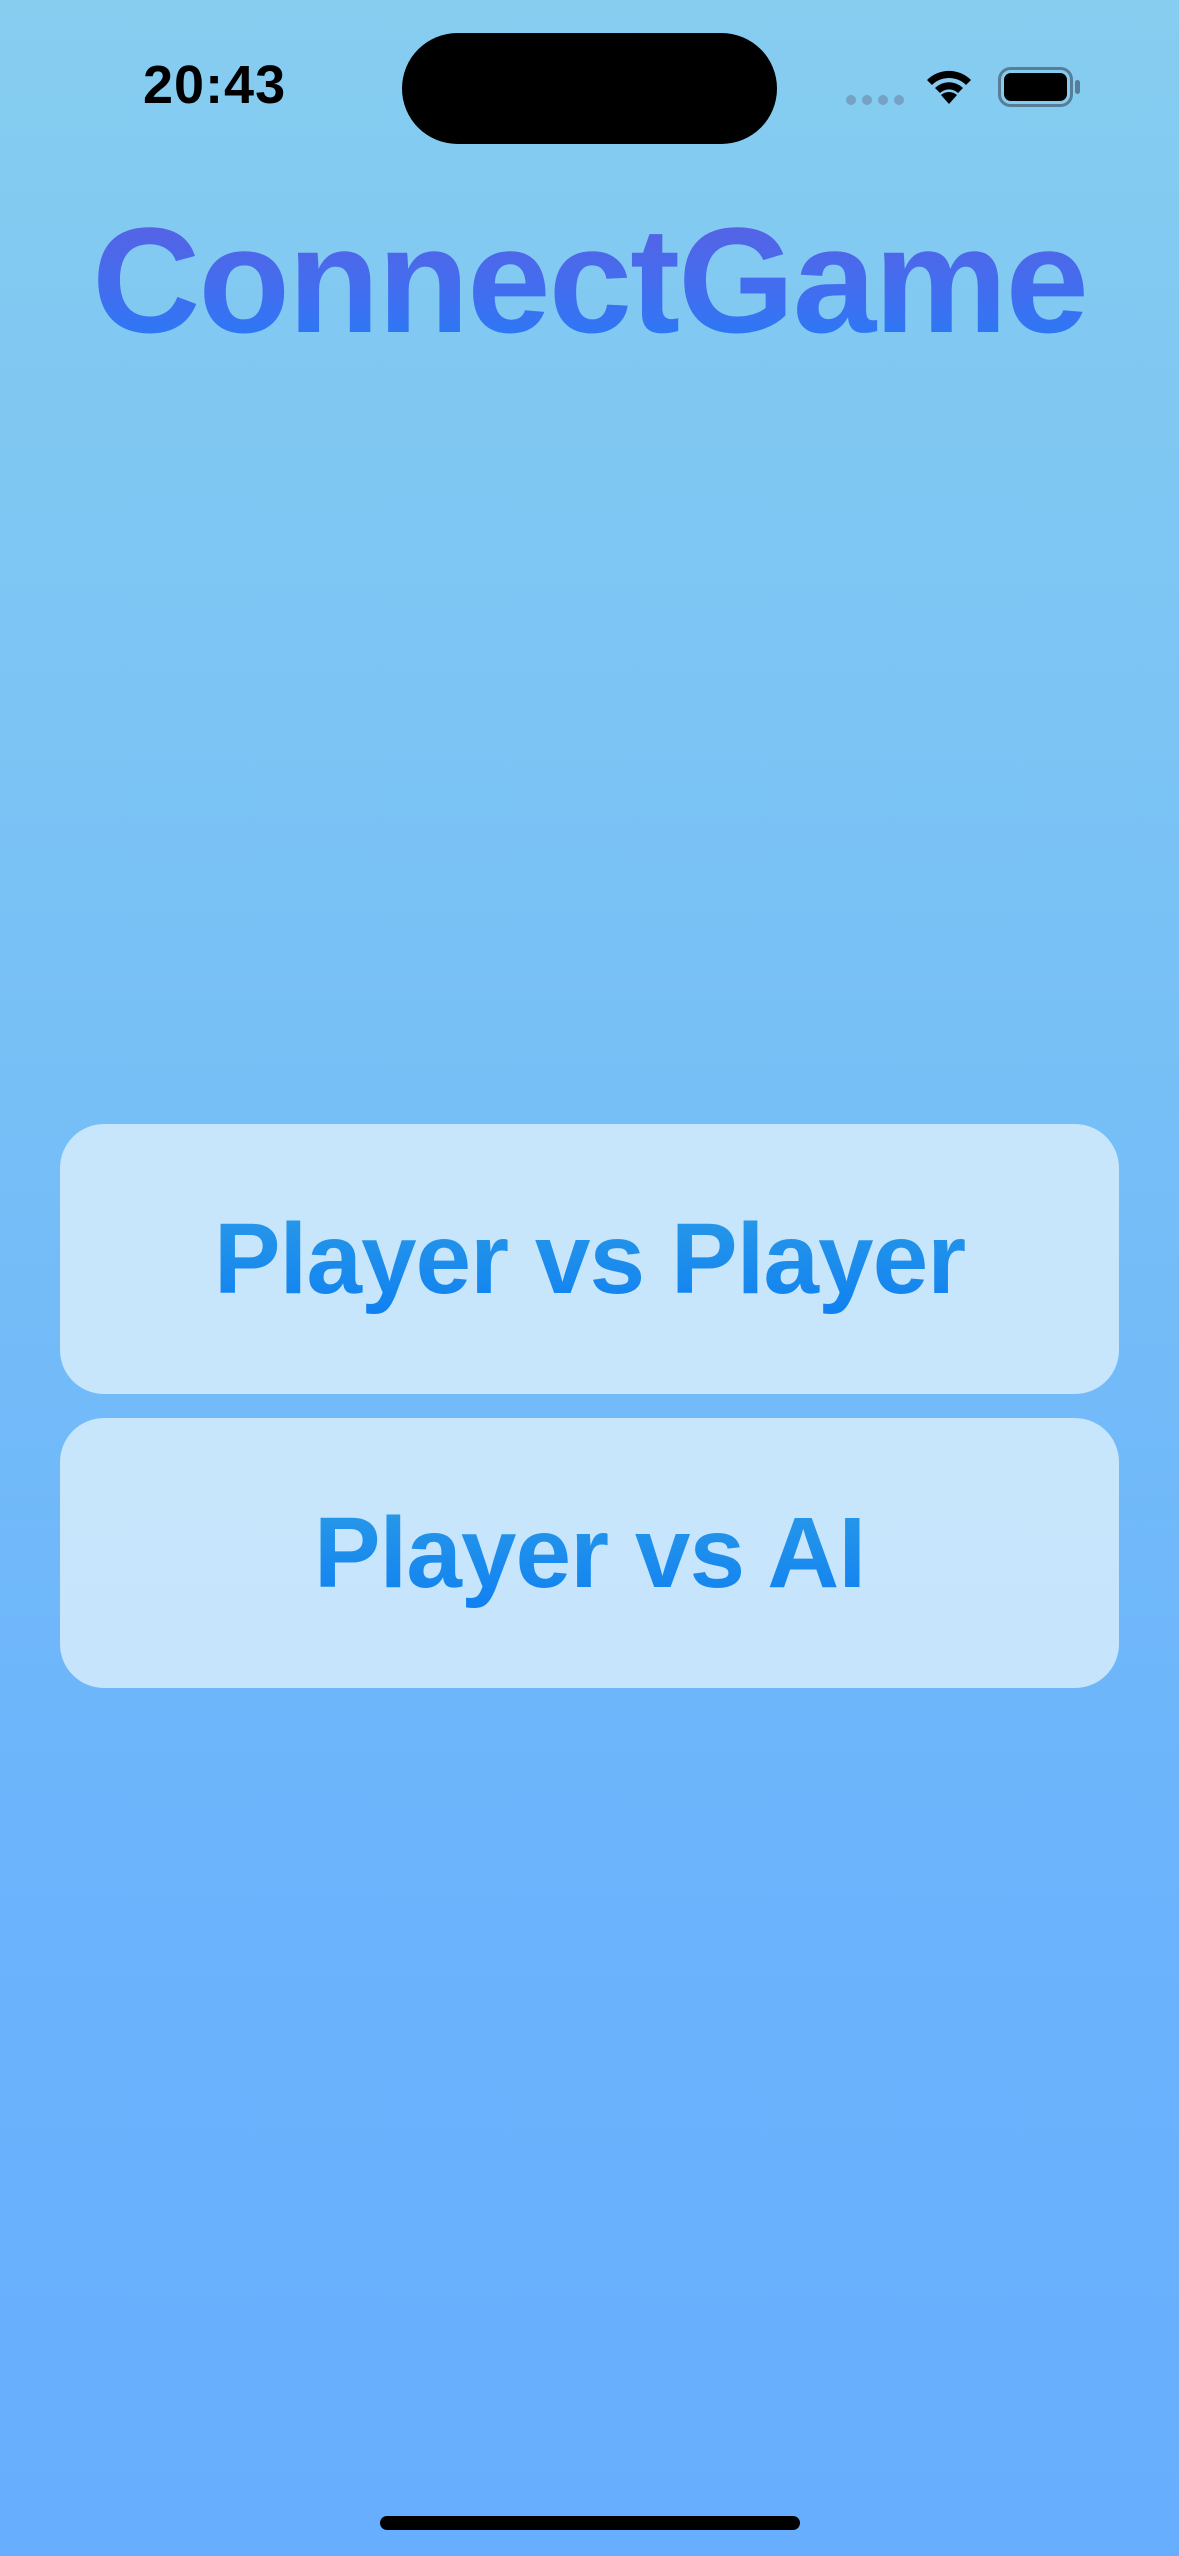  What do you see at coordinates (1039, 87) in the screenshot?
I see `battery-icon` at bounding box center [1039, 87].